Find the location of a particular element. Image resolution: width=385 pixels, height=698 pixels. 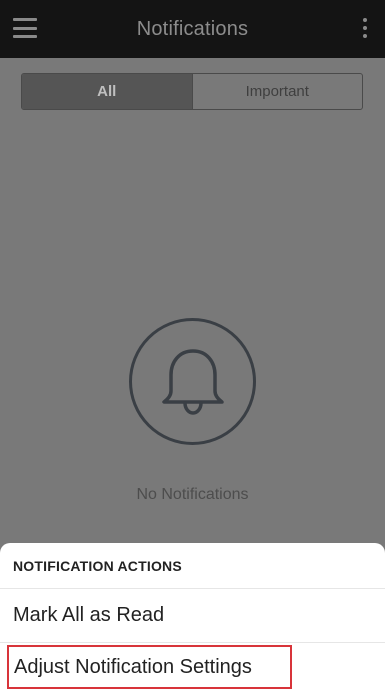

empty-state-text: No Notifications is located at coordinates (192, 494).